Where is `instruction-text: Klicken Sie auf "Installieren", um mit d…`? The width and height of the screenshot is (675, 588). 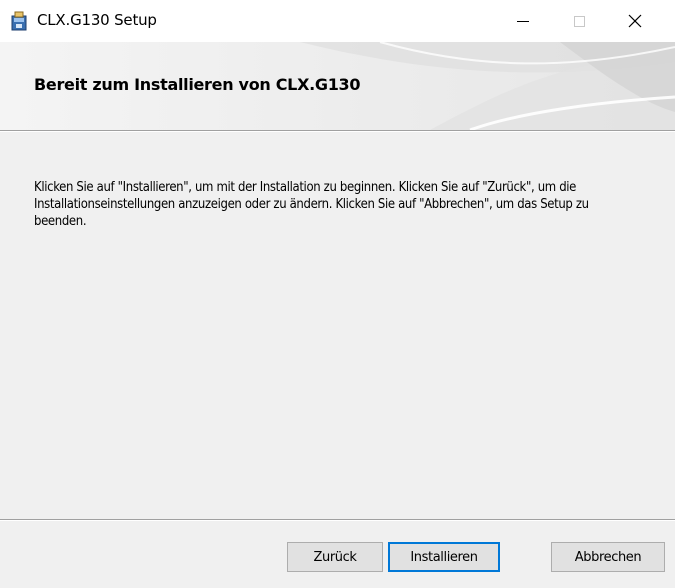
instruction-text: Klicken Sie auf "Installieren", um mit d… is located at coordinates (311, 204).